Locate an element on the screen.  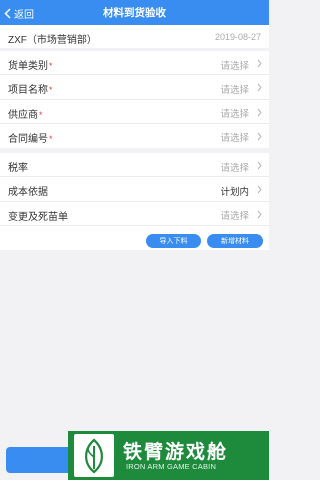
field-label: 变更及死苗单 is located at coordinates (38, 217).